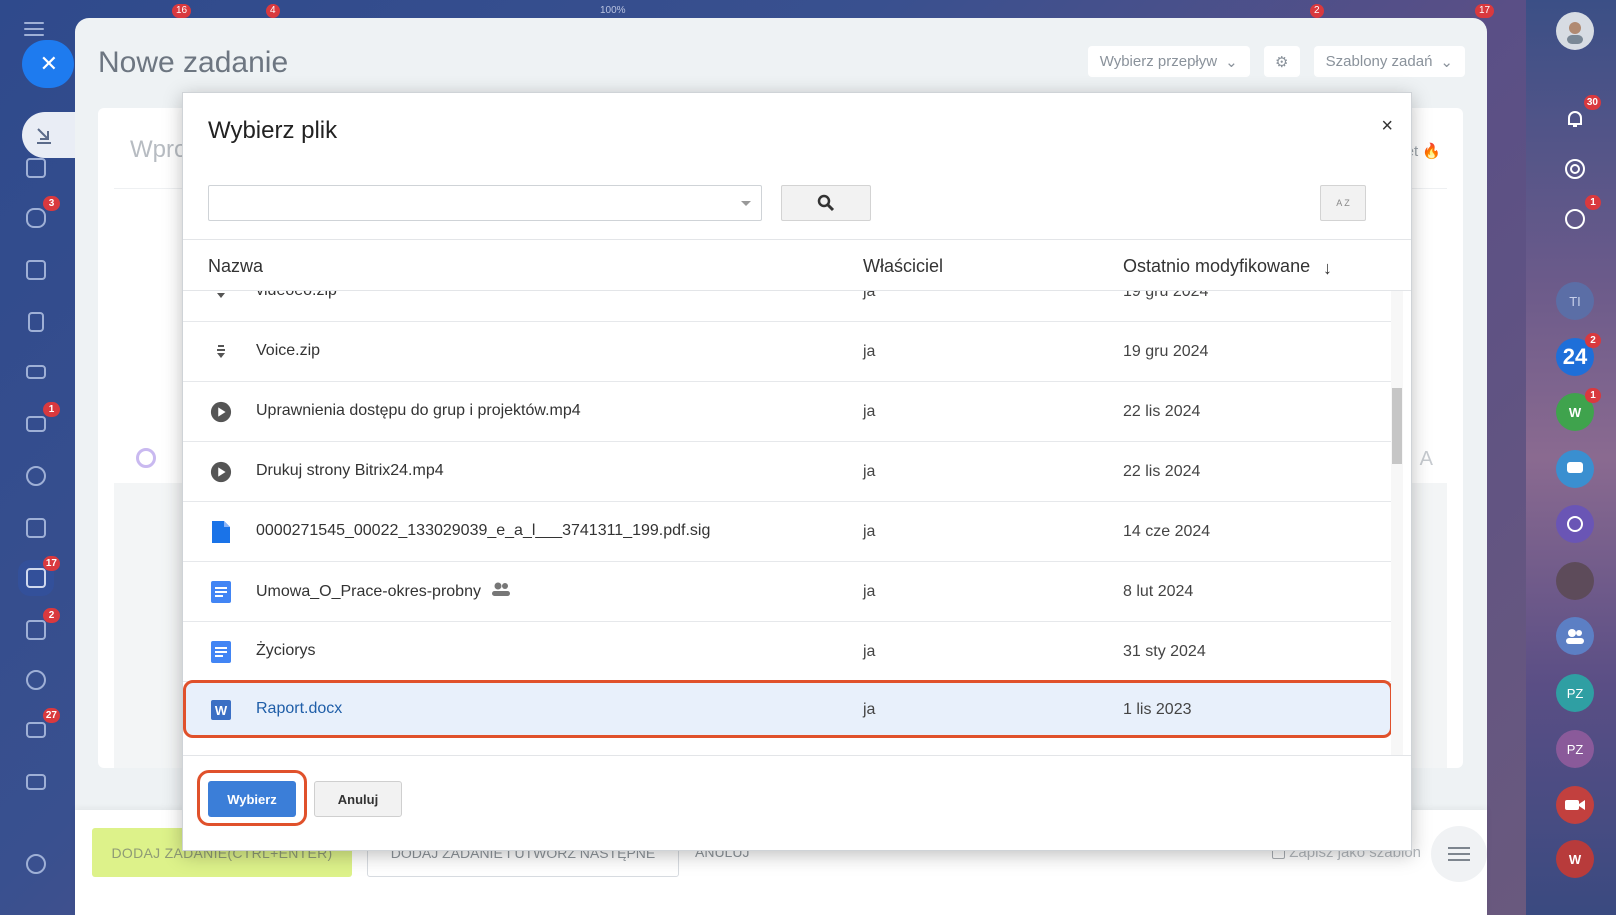 Image resolution: width=1616 pixels, height=915 pixels. Describe the element at coordinates (288, 350) in the screenshot. I see `file-name: Voice.zip` at that location.